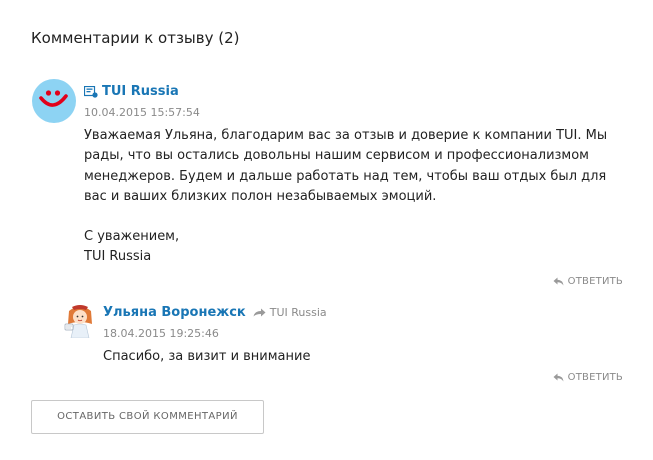 The image size is (653, 460). Describe the element at coordinates (91, 91) in the screenshot. I see `company-badge-icon` at that location.